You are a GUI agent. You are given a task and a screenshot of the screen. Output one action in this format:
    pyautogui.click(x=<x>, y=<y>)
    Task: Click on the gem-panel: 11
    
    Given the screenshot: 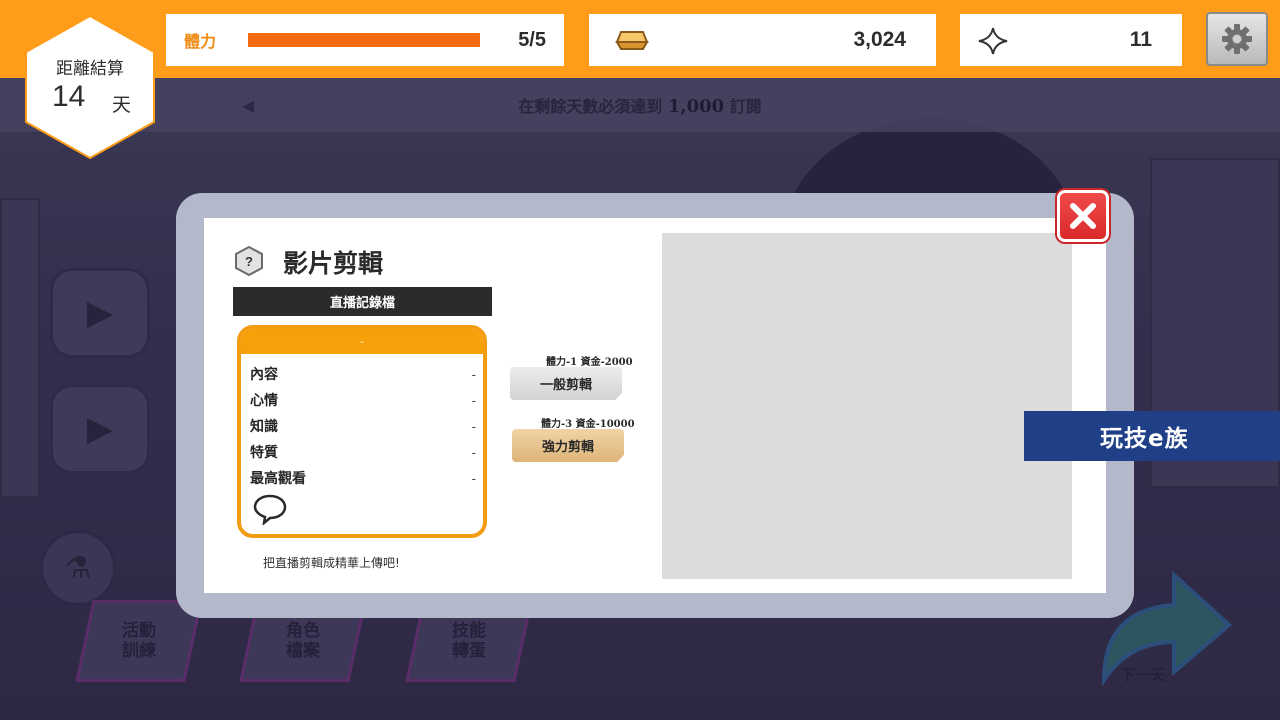 What is the action you would take?
    pyautogui.click(x=1071, y=40)
    